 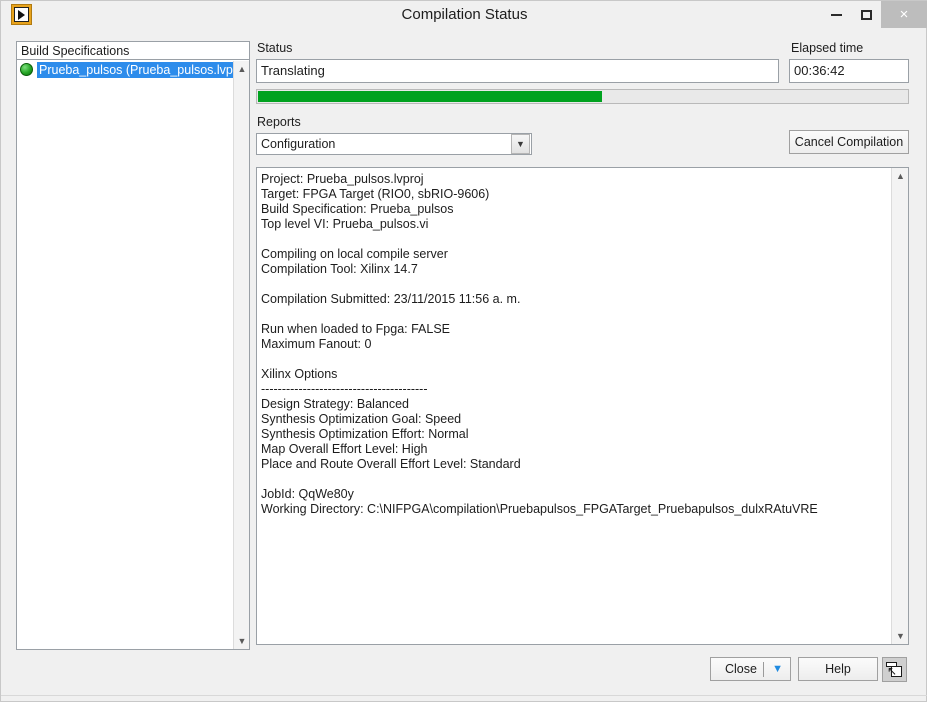 What do you see at coordinates (838, 669) in the screenshot?
I see `help-button: Help` at bounding box center [838, 669].